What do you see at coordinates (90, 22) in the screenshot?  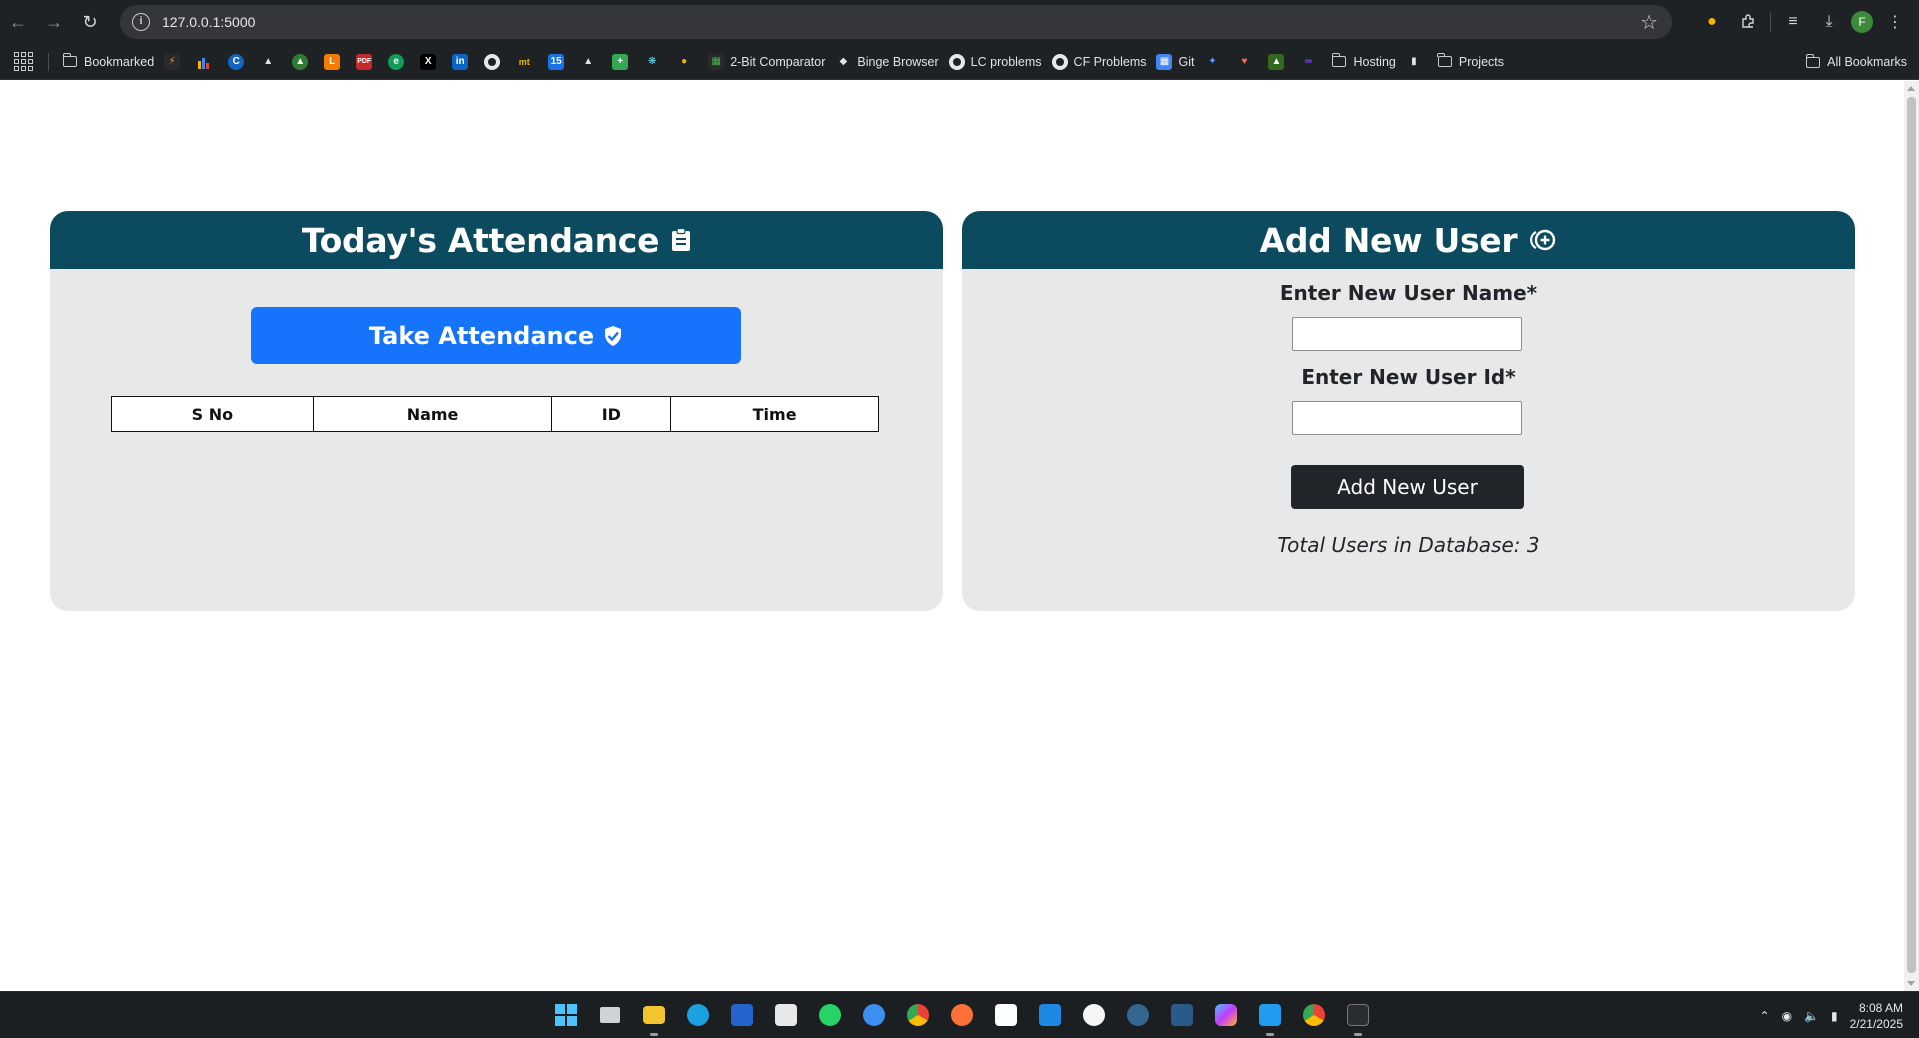 I see `reload-icon: ↻` at bounding box center [90, 22].